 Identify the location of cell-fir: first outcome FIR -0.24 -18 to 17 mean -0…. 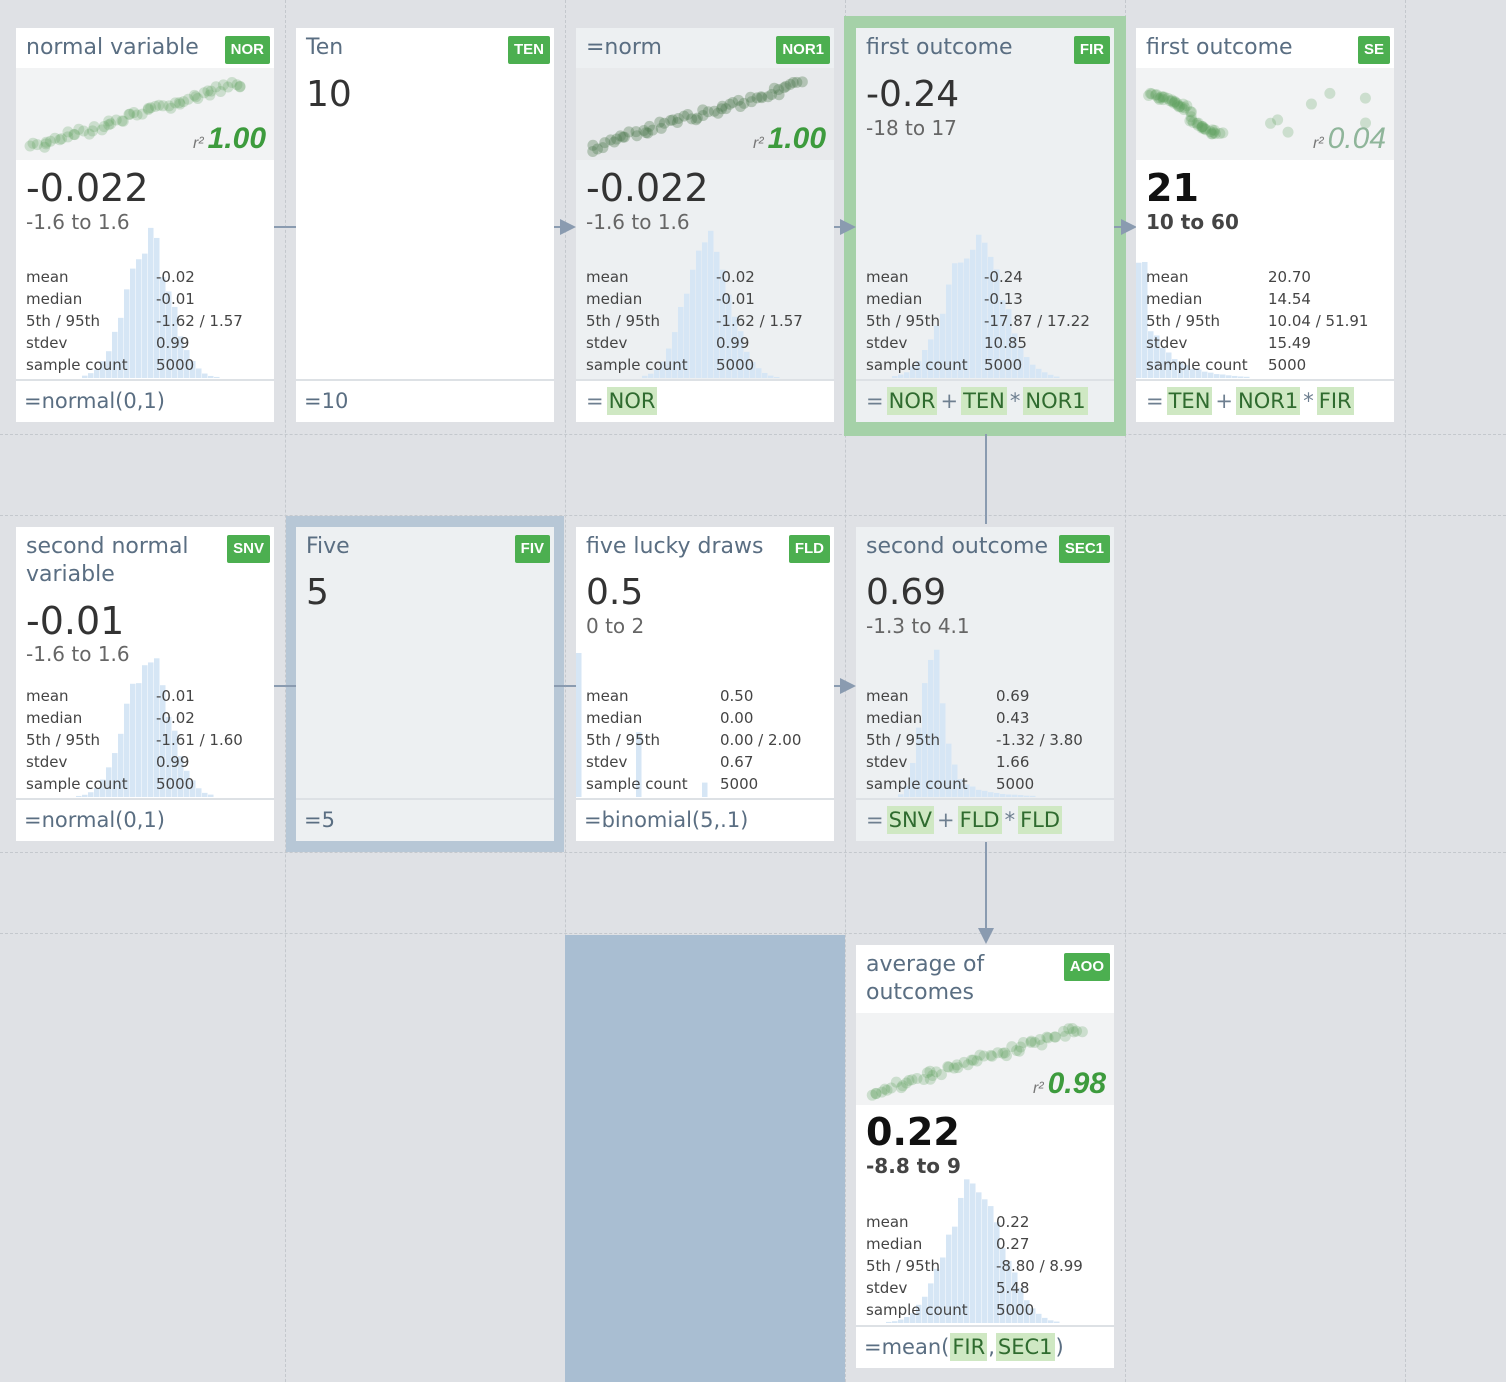
(985, 225).